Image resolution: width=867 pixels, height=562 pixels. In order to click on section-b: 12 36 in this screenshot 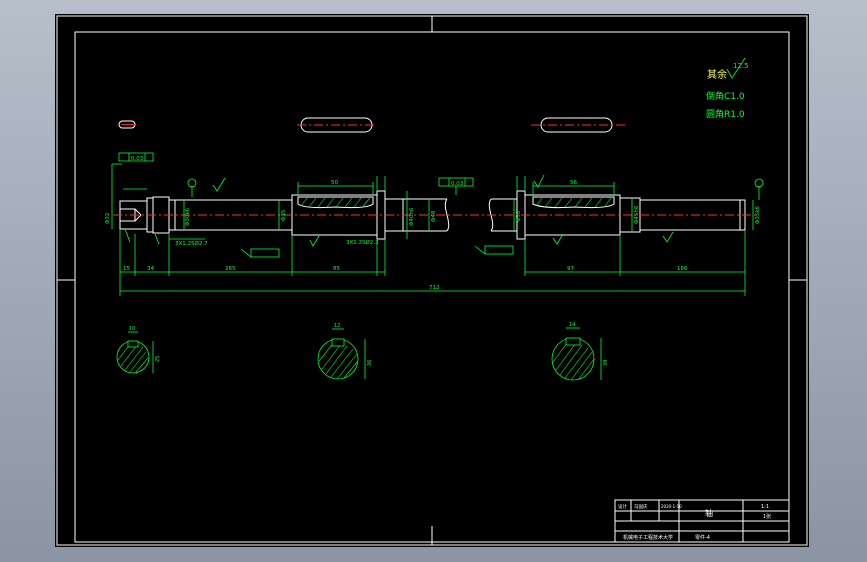, I will do `click(345, 351)`.